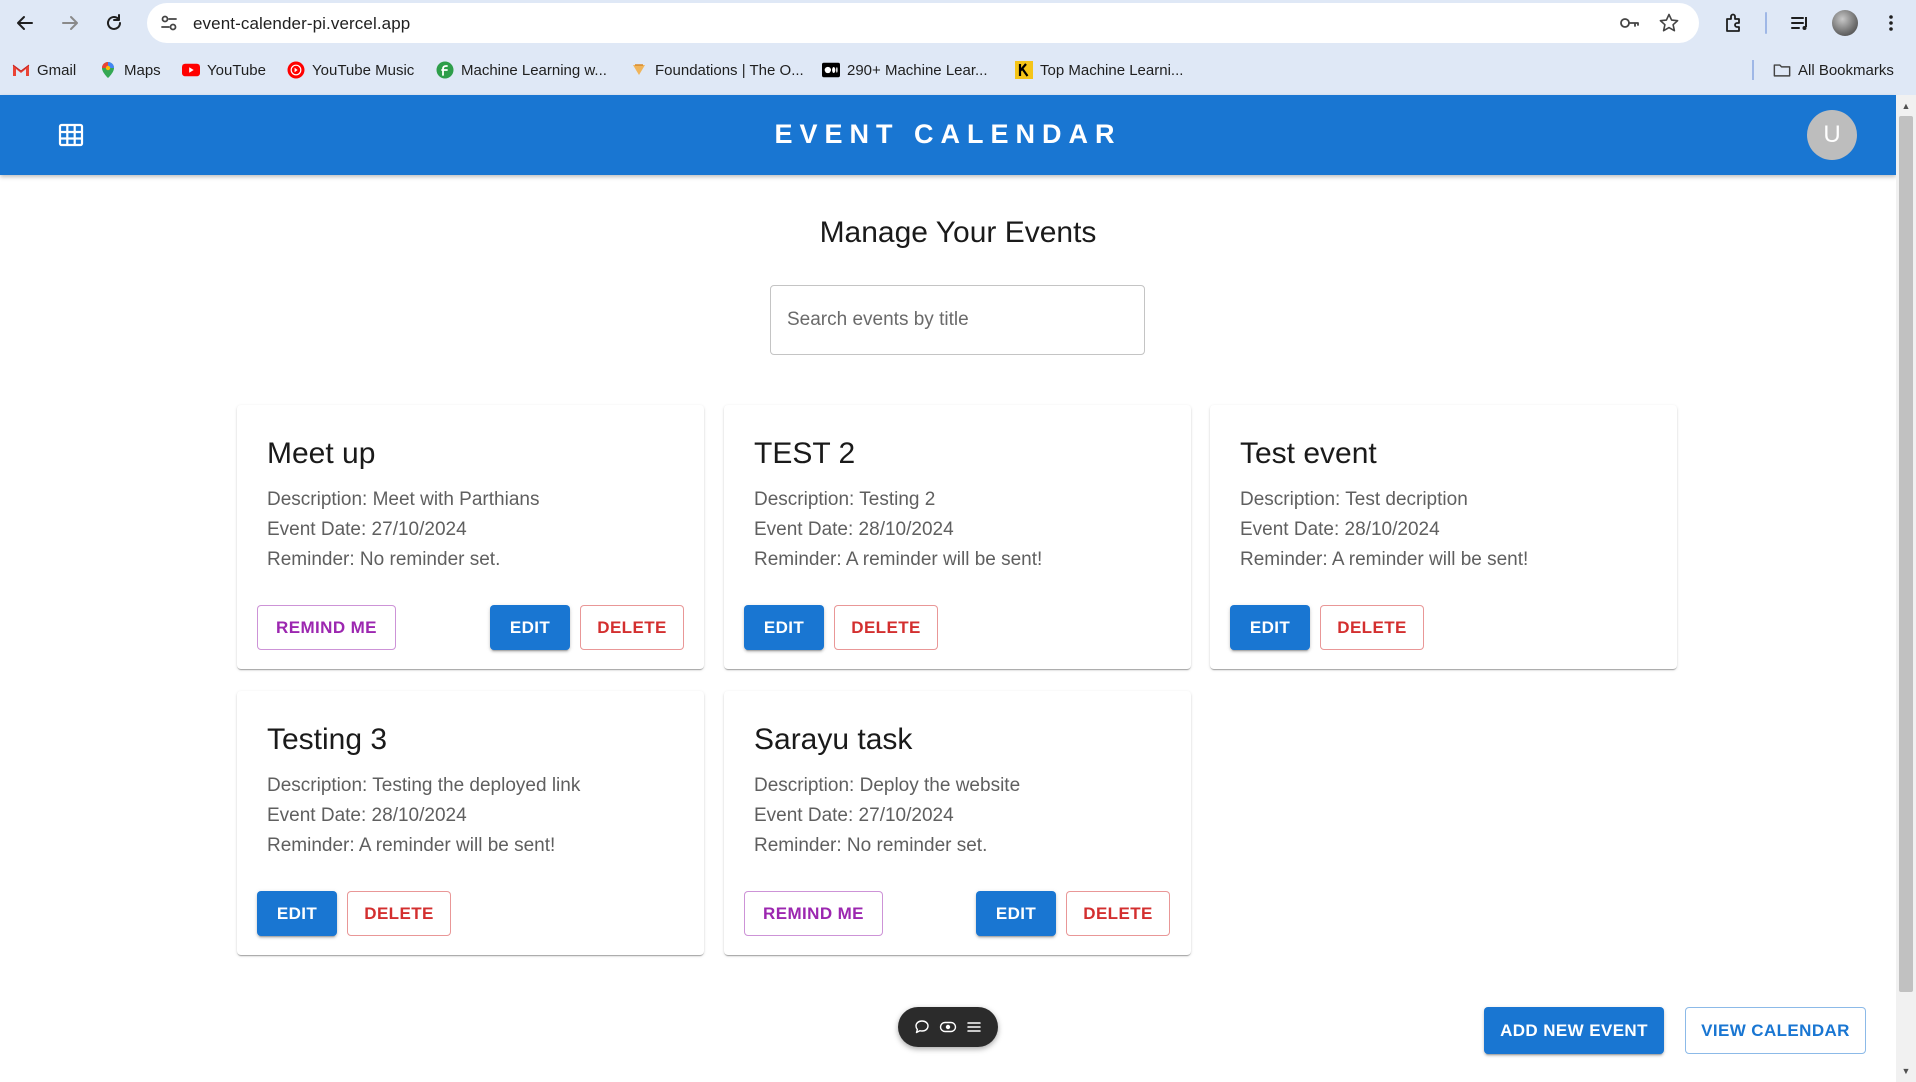 The width and height of the screenshot is (1916, 1082). What do you see at coordinates (1574, 1030) in the screenshot?
I see `add-new-event-button: ADD NEW EVENT` at bounding box center [1574, 1030].